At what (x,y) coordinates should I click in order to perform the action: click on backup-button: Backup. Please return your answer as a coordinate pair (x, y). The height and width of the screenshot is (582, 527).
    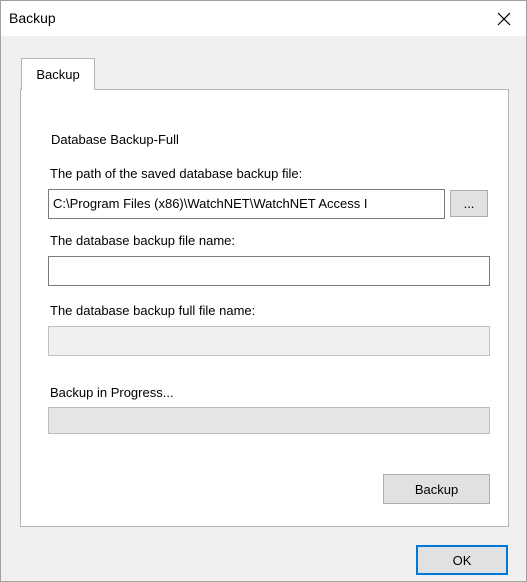
    Looking at the image, I should click on (436, 489).